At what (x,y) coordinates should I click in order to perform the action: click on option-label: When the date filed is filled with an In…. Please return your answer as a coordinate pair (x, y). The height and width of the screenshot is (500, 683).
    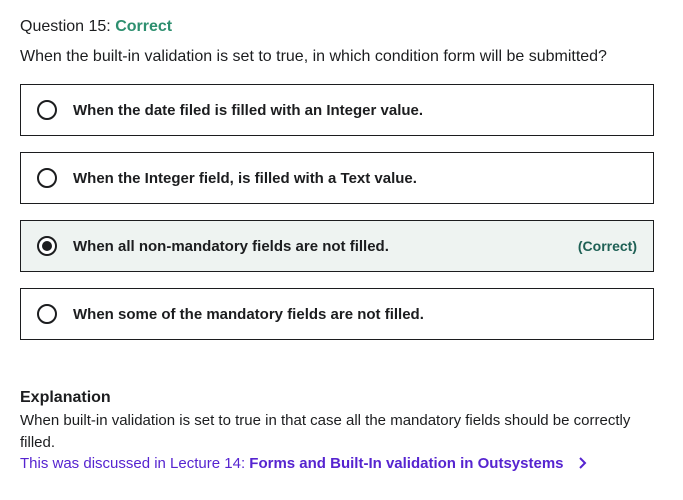
    Looking at the image, I should click on (248, 110).